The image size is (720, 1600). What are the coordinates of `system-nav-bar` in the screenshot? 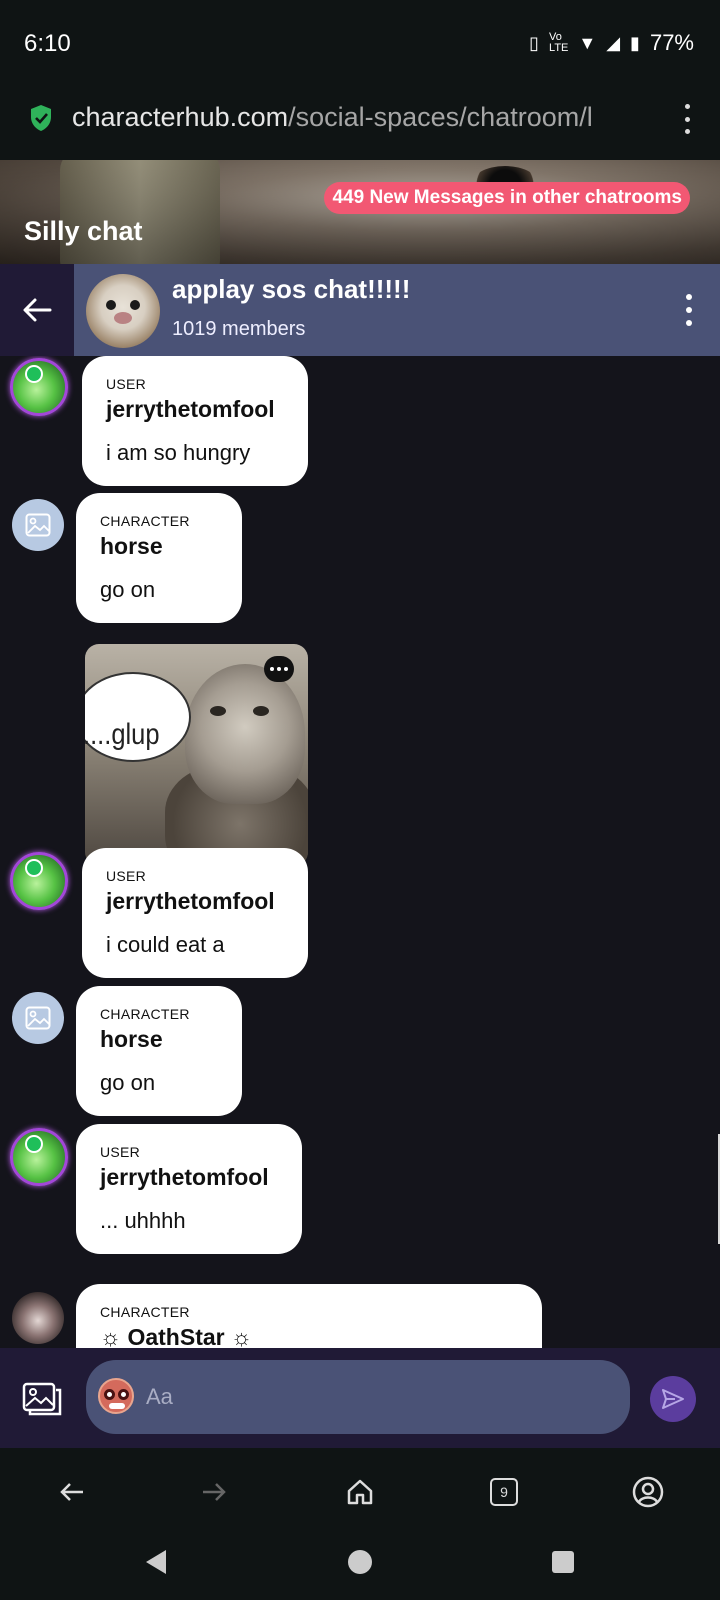 It's located at (360, 1568).